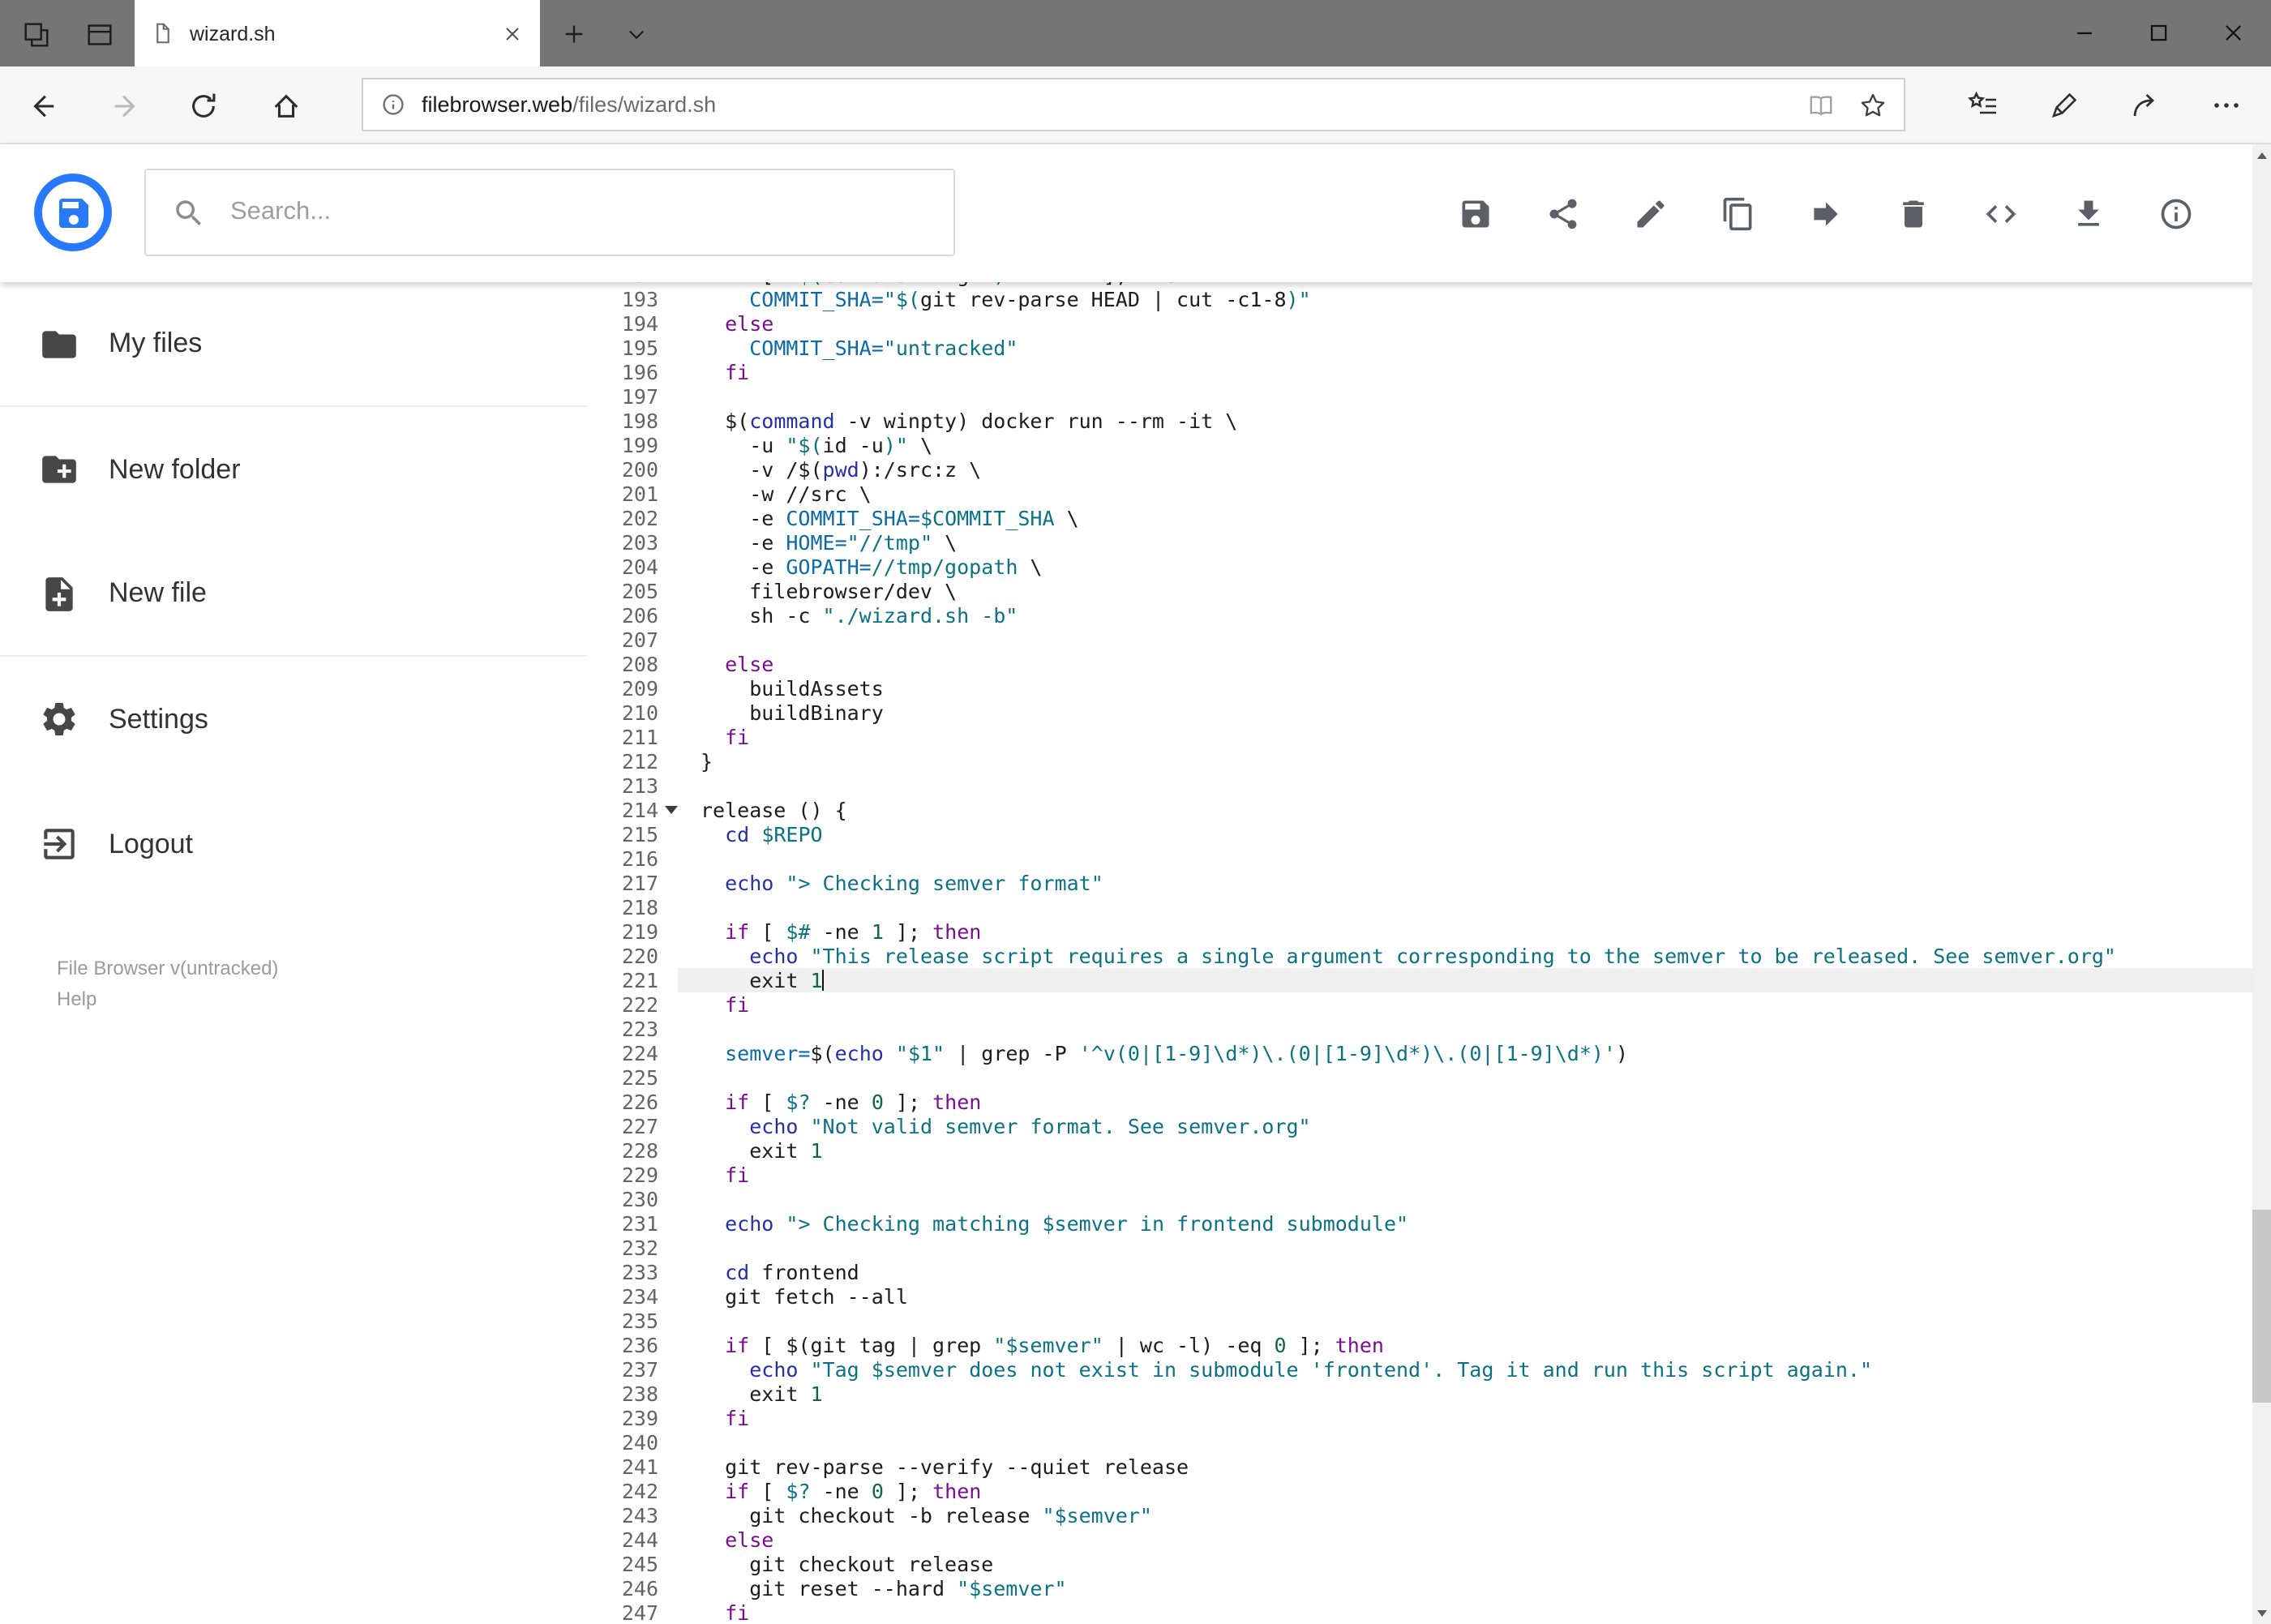 The width and height of the screenshot is (2271, 1624). Describe the element at coordinates (203, 106) in the screenshot. I see `refresh-icon` at that location.